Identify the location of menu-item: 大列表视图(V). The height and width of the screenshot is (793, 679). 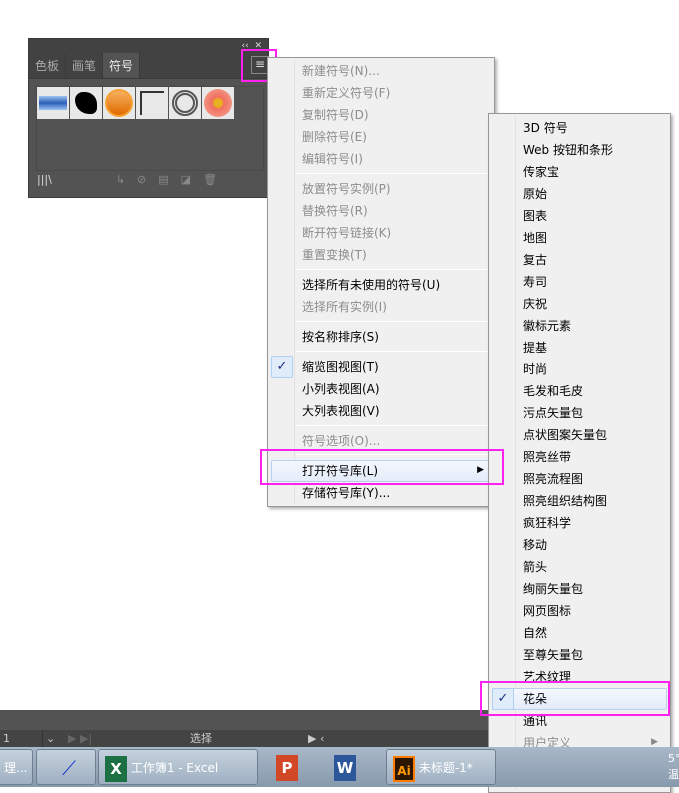
(341, 411).